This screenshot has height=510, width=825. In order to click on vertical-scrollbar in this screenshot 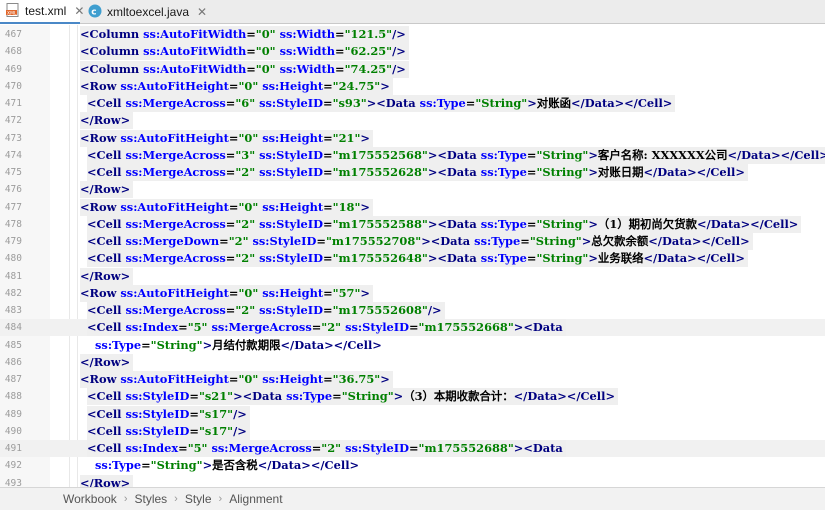, I will do `click(822, 268)`.